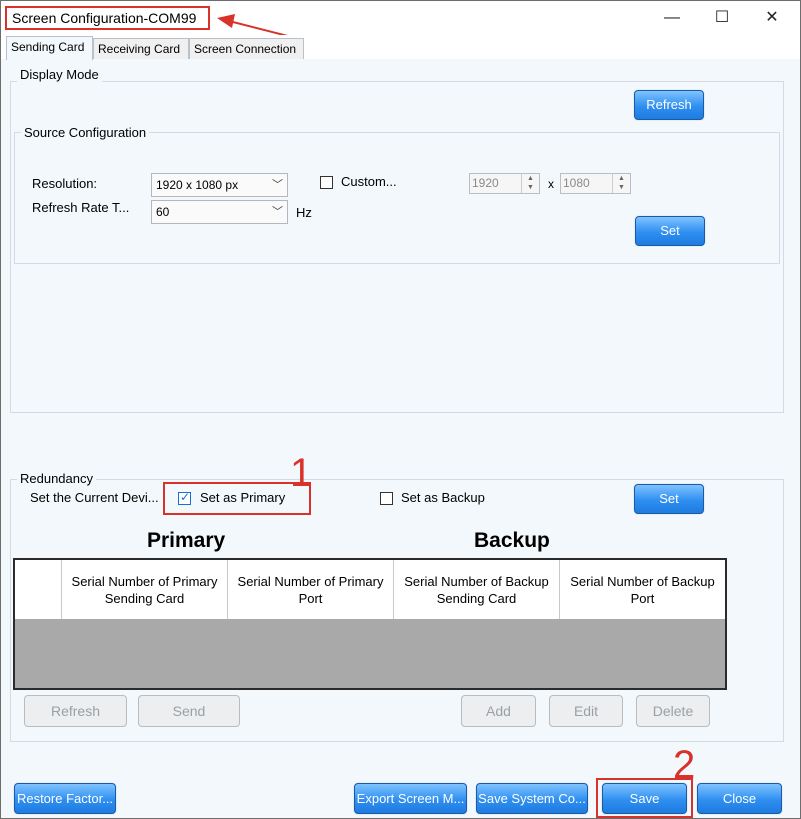 This screenshot has height=819, width=801. Describe the element at coordinates (56, 478) in the screenshot. I see `redundancy-label: Redundancy` at that location.